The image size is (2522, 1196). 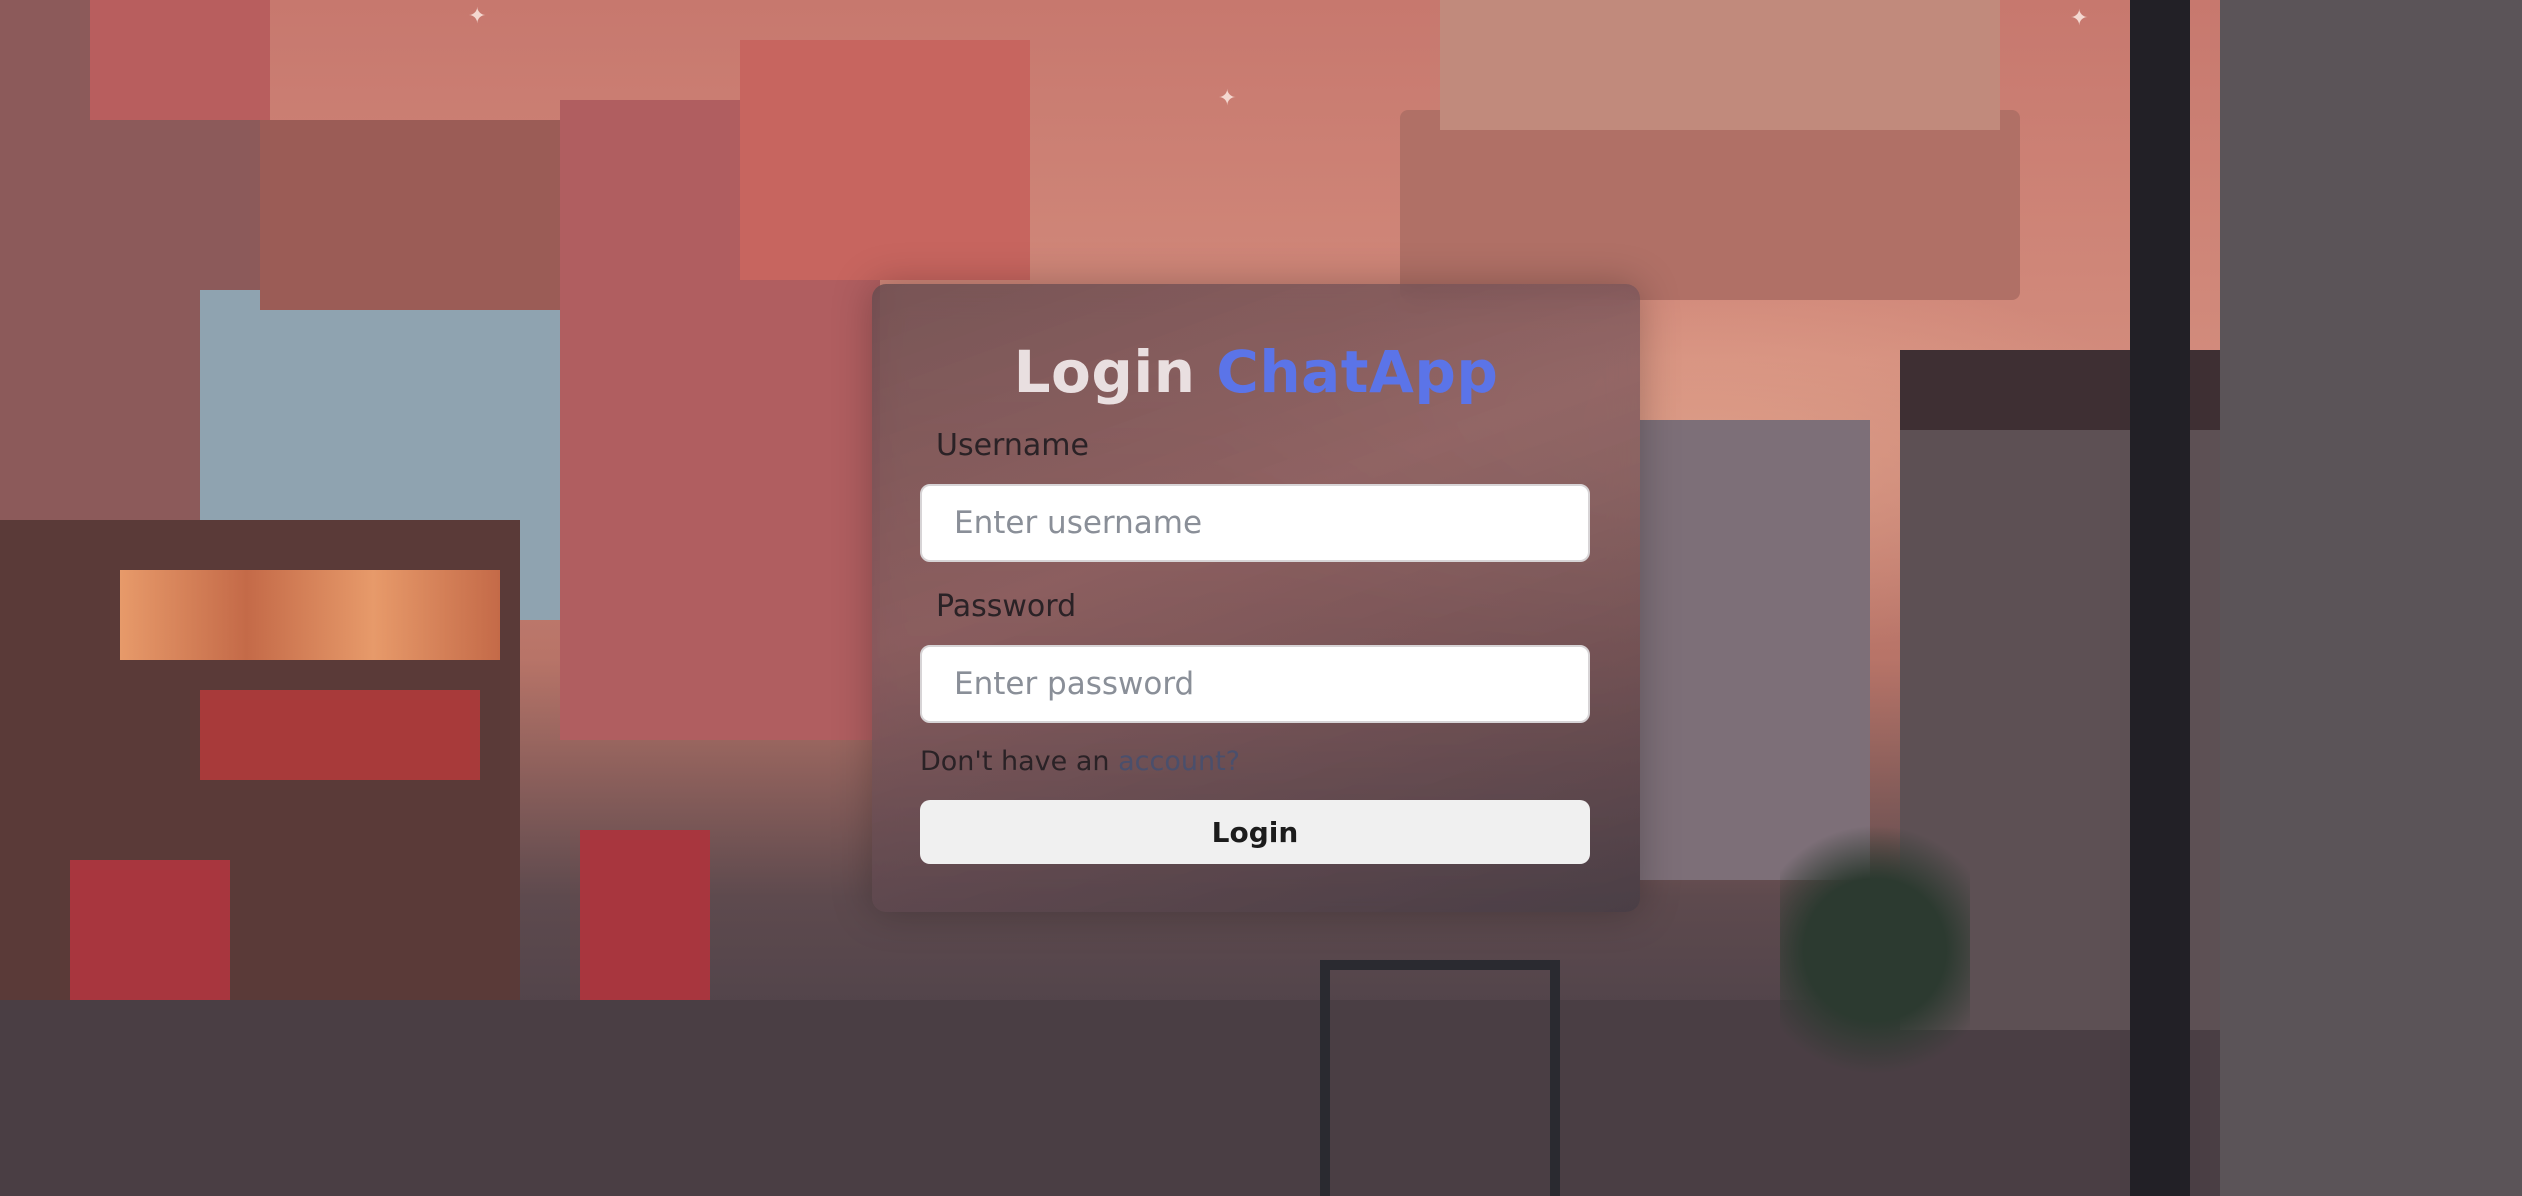 I want to click on signup-prompt-text: Don't have an, so click(x=1019, y=761).